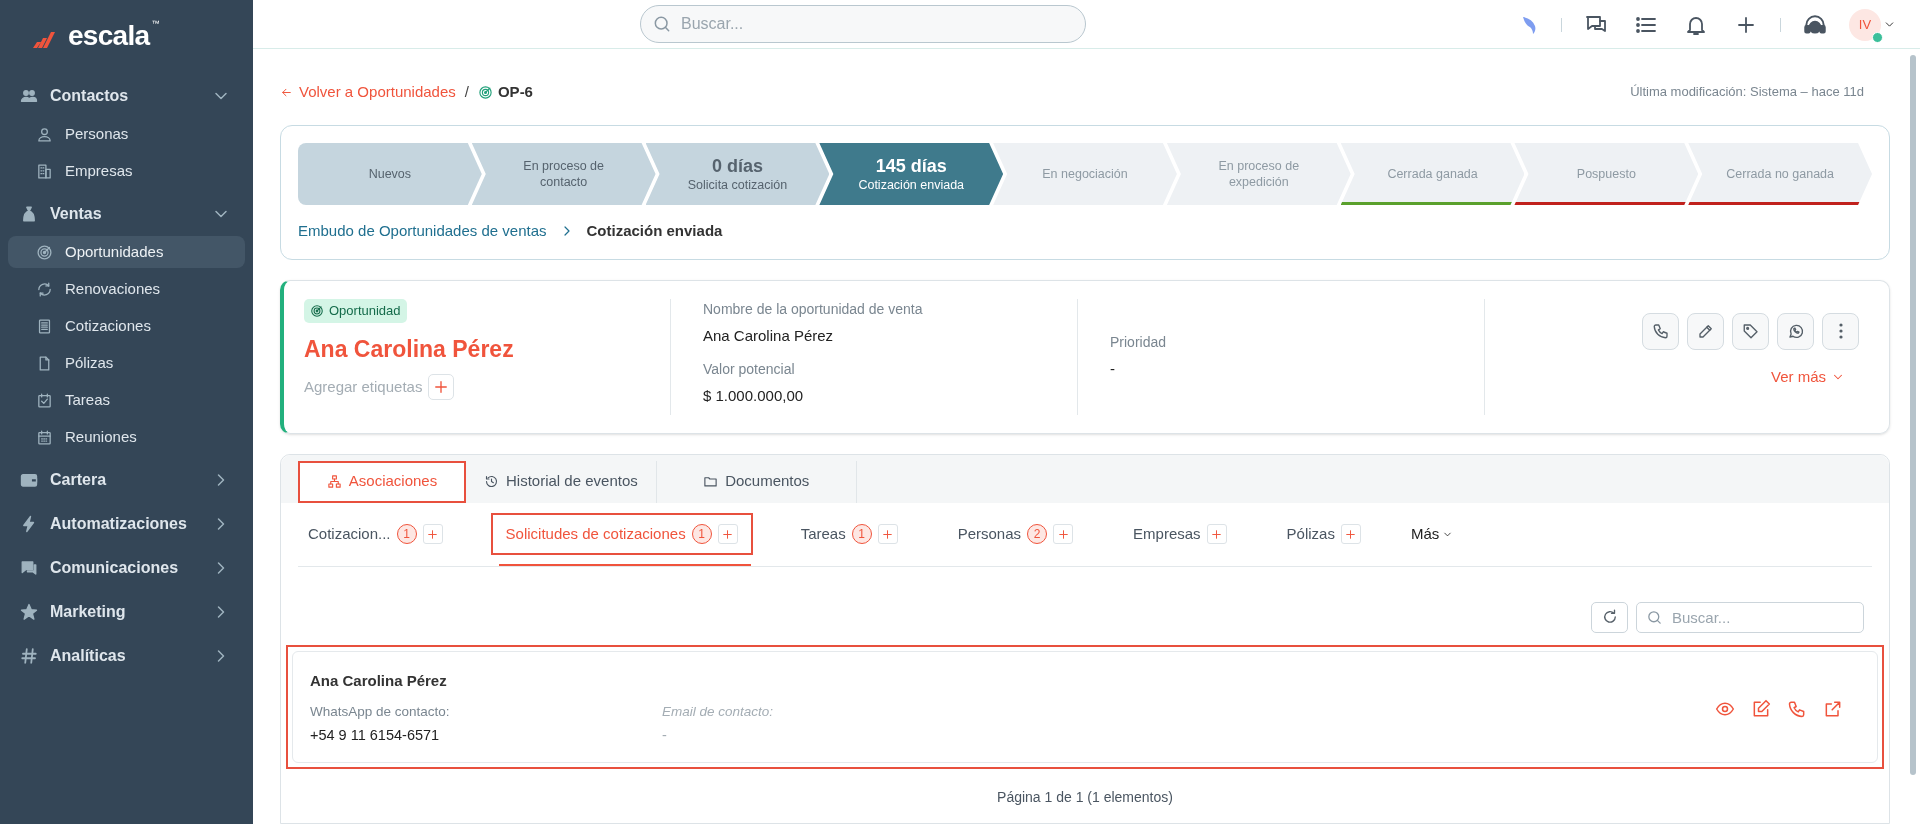 The height and width of the screenshot is (824, 1920). Describe the element at coordinates (44, 171) in the screenshot. I see `building-icon` at that location.